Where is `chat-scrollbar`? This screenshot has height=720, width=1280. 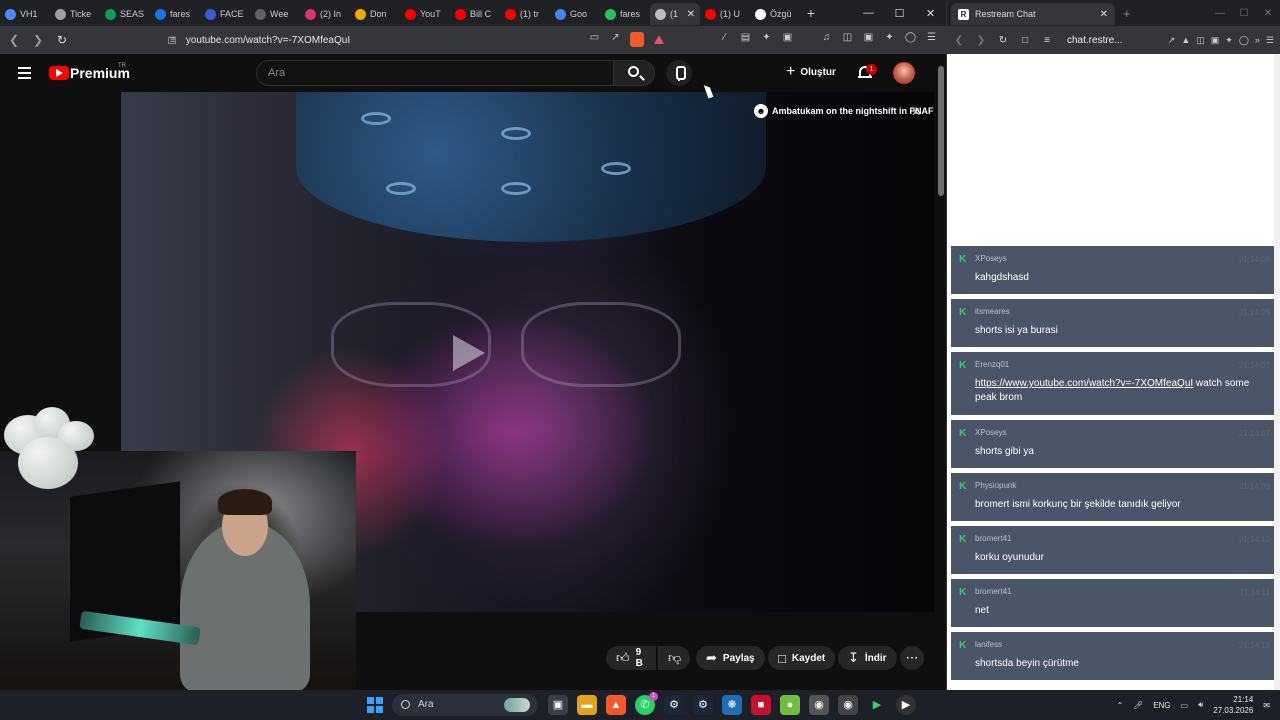 chat-scrollbar is located at coordinates (1277, 372).